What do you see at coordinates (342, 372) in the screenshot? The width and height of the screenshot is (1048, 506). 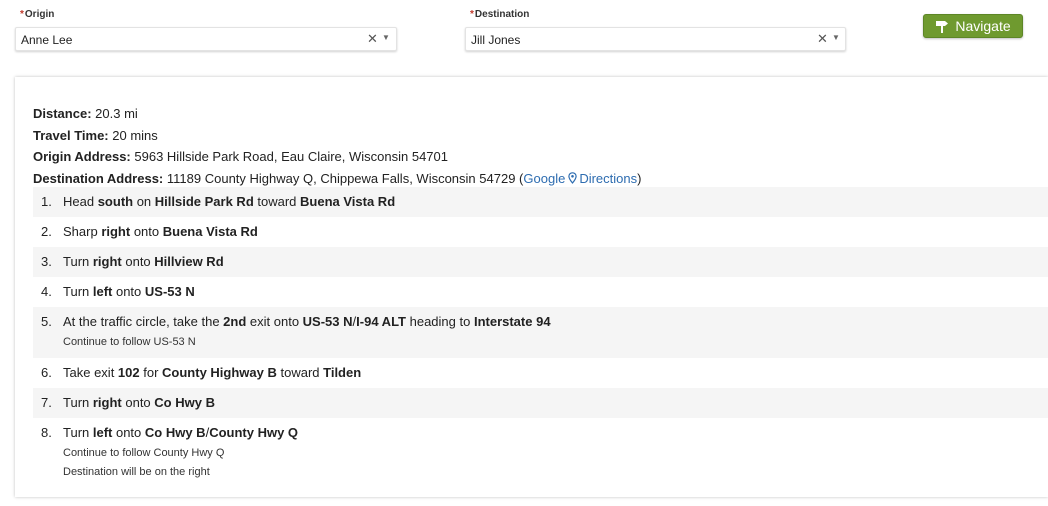 I see `step-instruction-emphasis: Tilden` at bounding box center [342, 372].